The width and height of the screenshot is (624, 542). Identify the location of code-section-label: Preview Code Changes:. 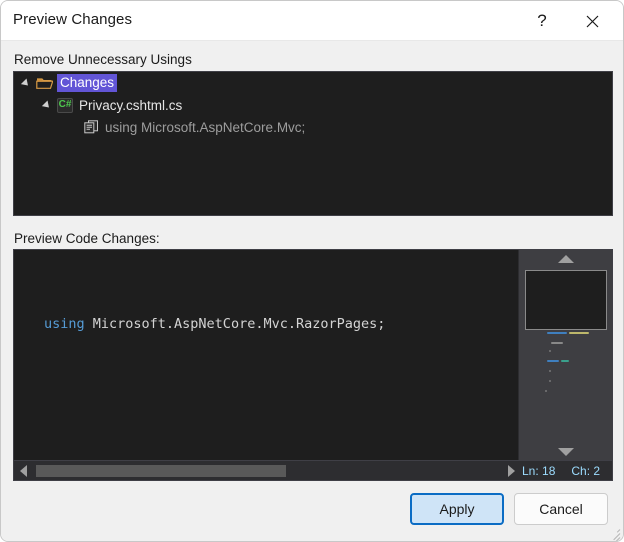
(87, 238).